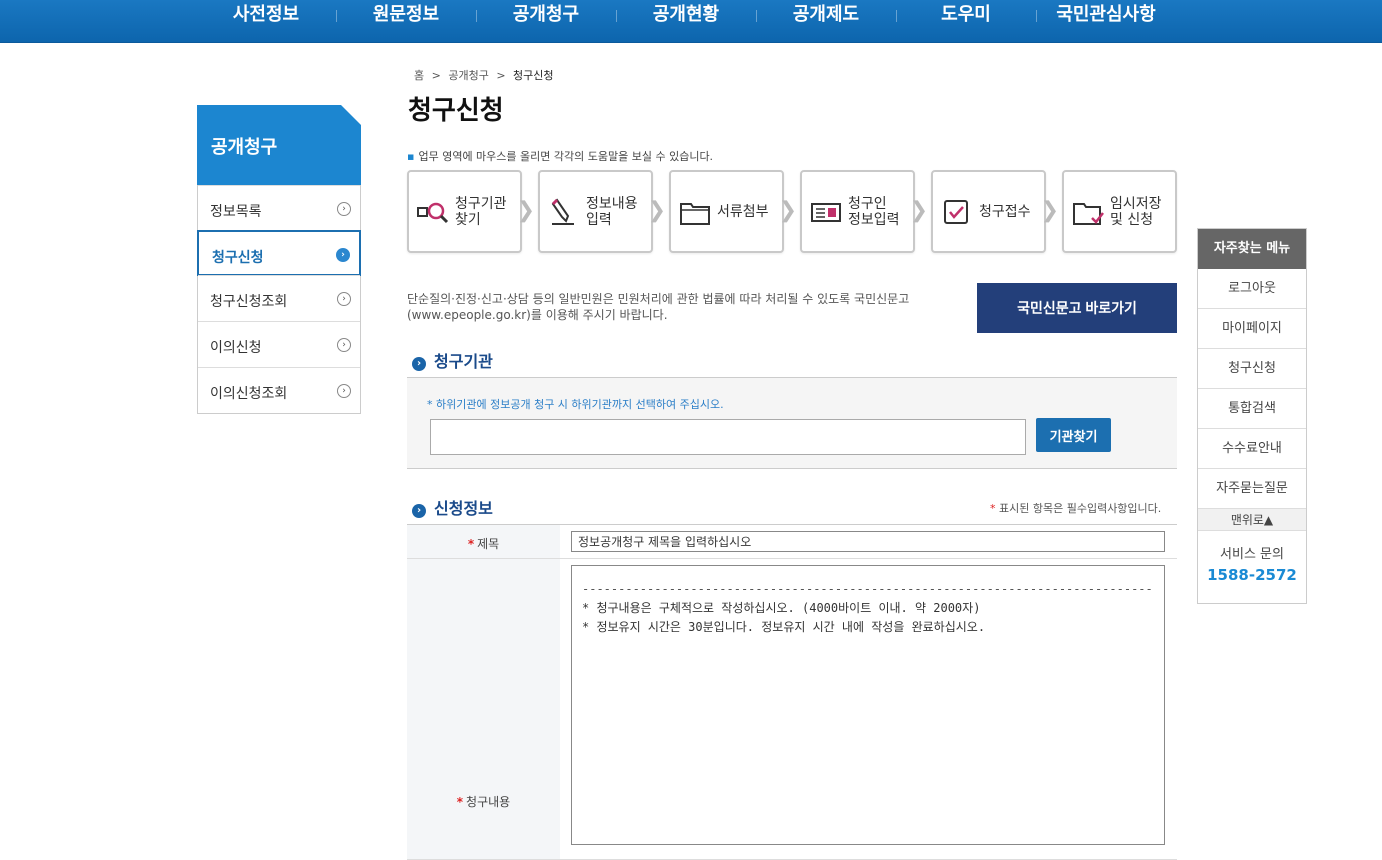  What do you see at coordinates (1252, 409) in the screenshot?
I see `quick-item-search: 통합검색` at bounding box center [1252, 409].